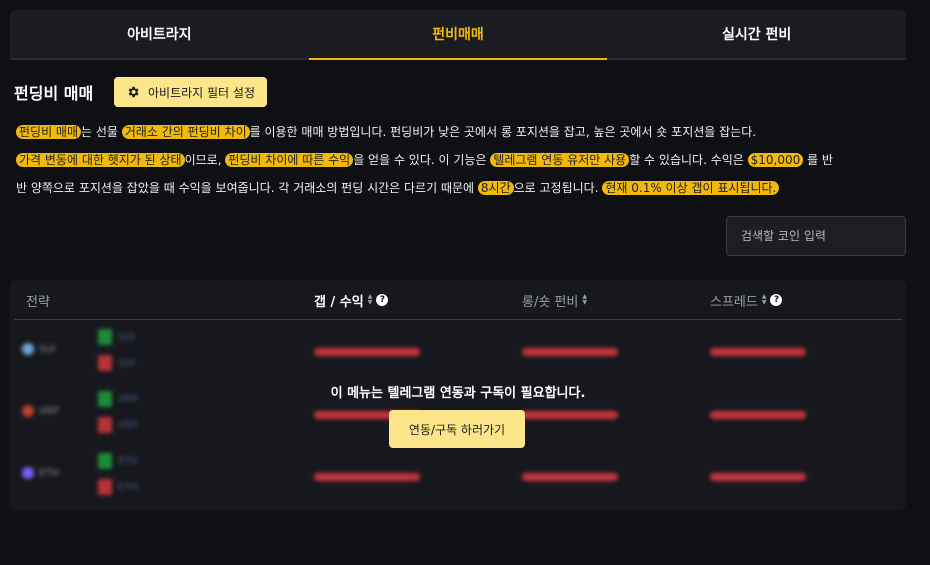 The width and height of the screenshot is (930, 565). I want to click on highlight: $10,000, so click(775, 160).